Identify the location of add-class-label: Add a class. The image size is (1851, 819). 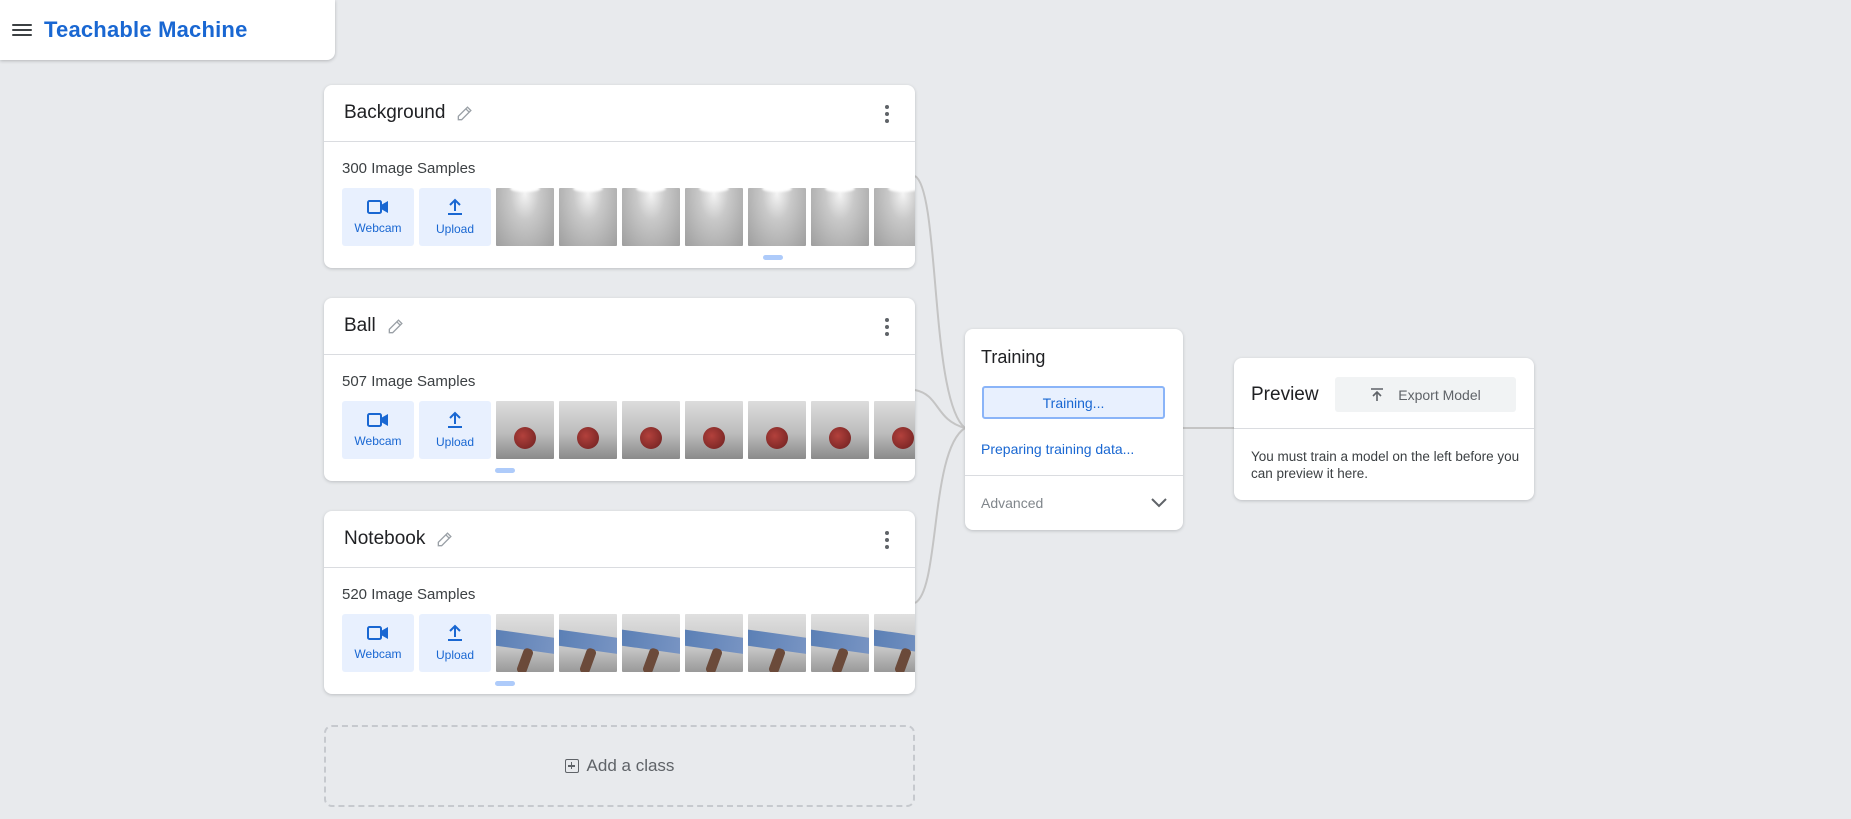
(630, 765).